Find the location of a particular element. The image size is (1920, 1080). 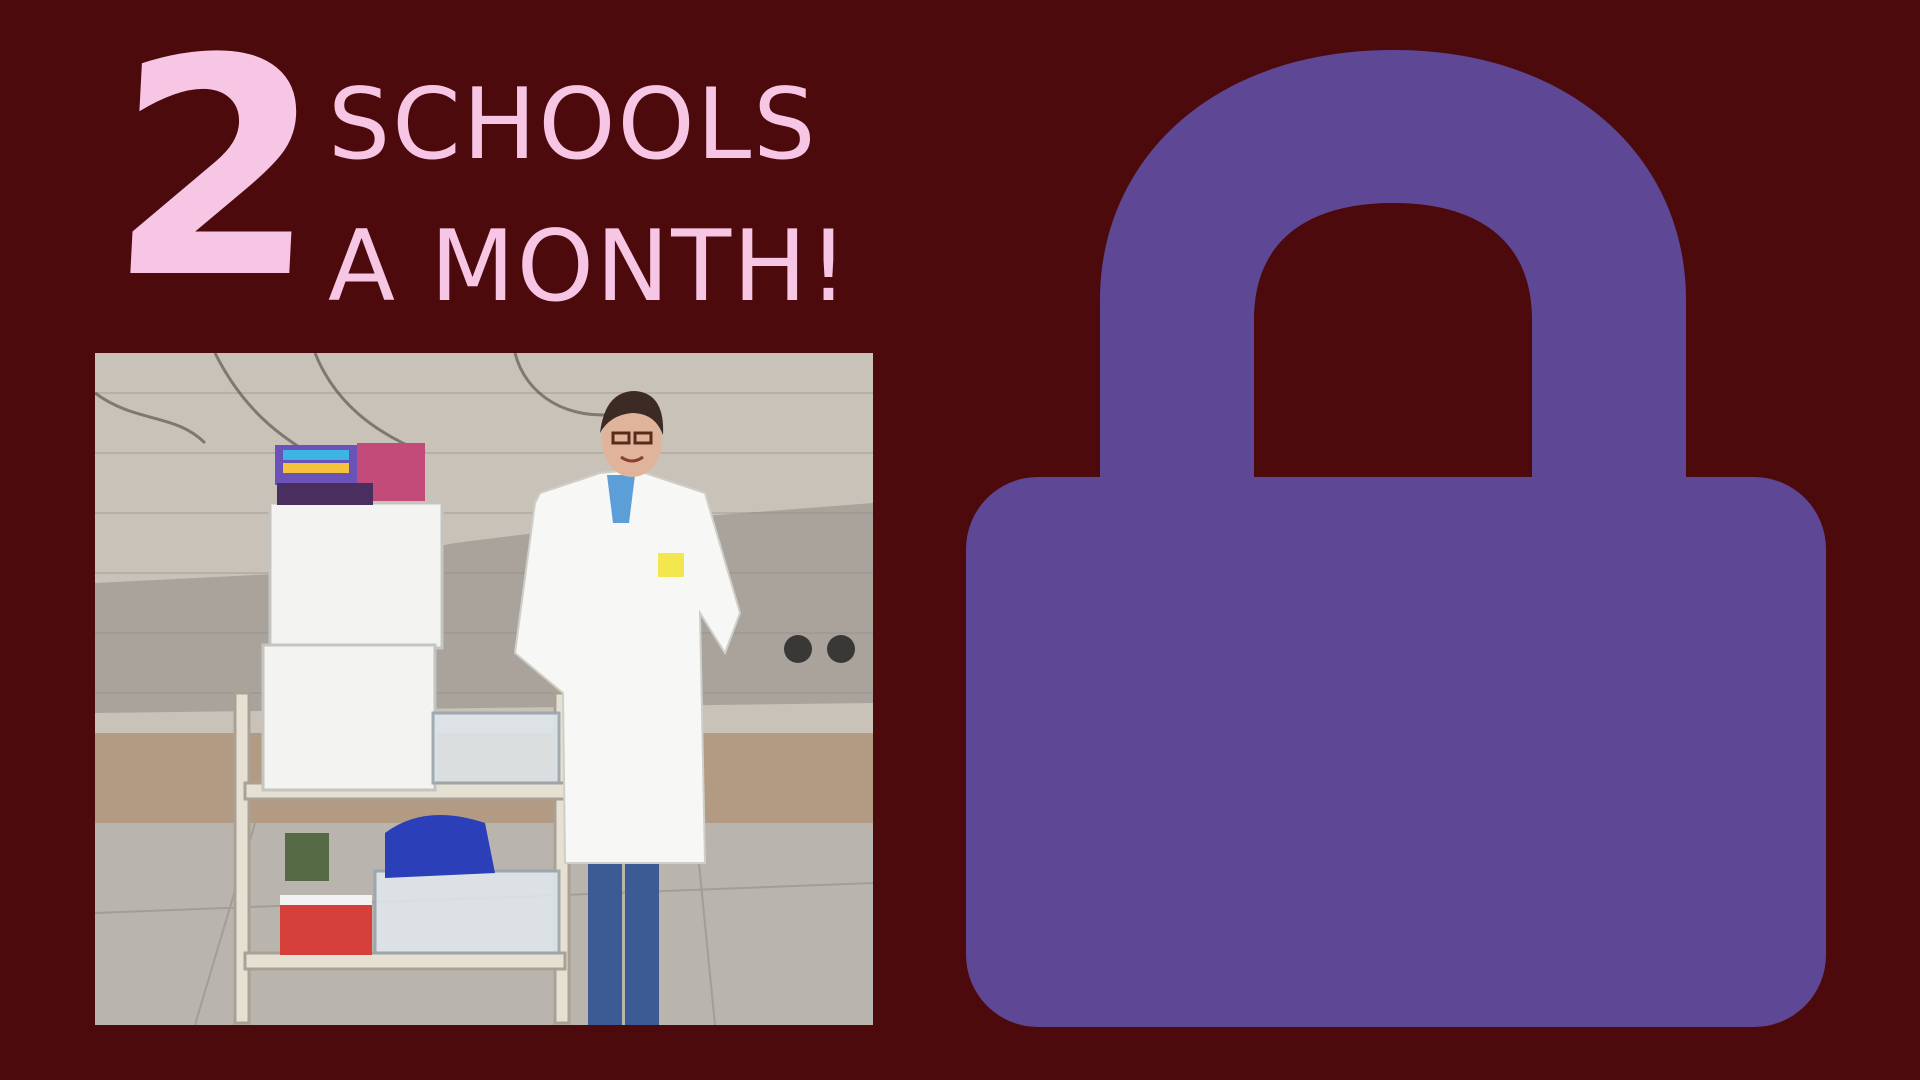

headline-line-1: SCHOOLS is located at coordinates (573, 125).